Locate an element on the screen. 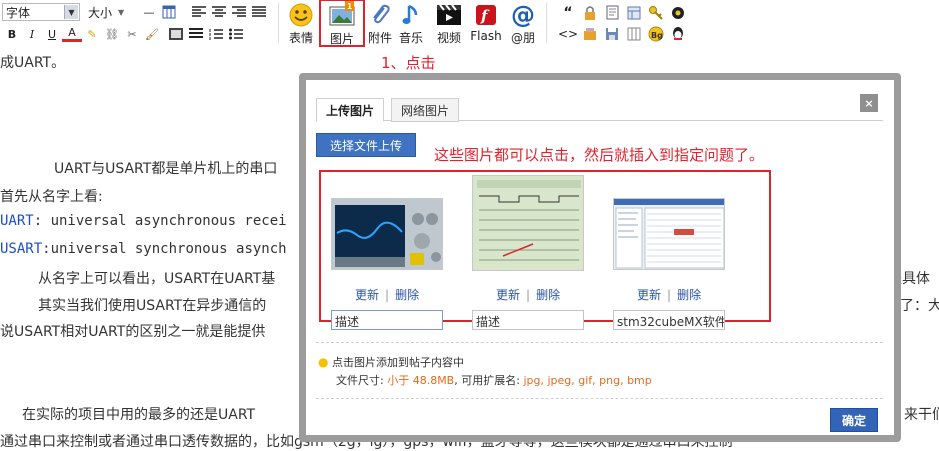 This screenshot has height=451, width=939. outdent-button is located at coordinates (196, 34).